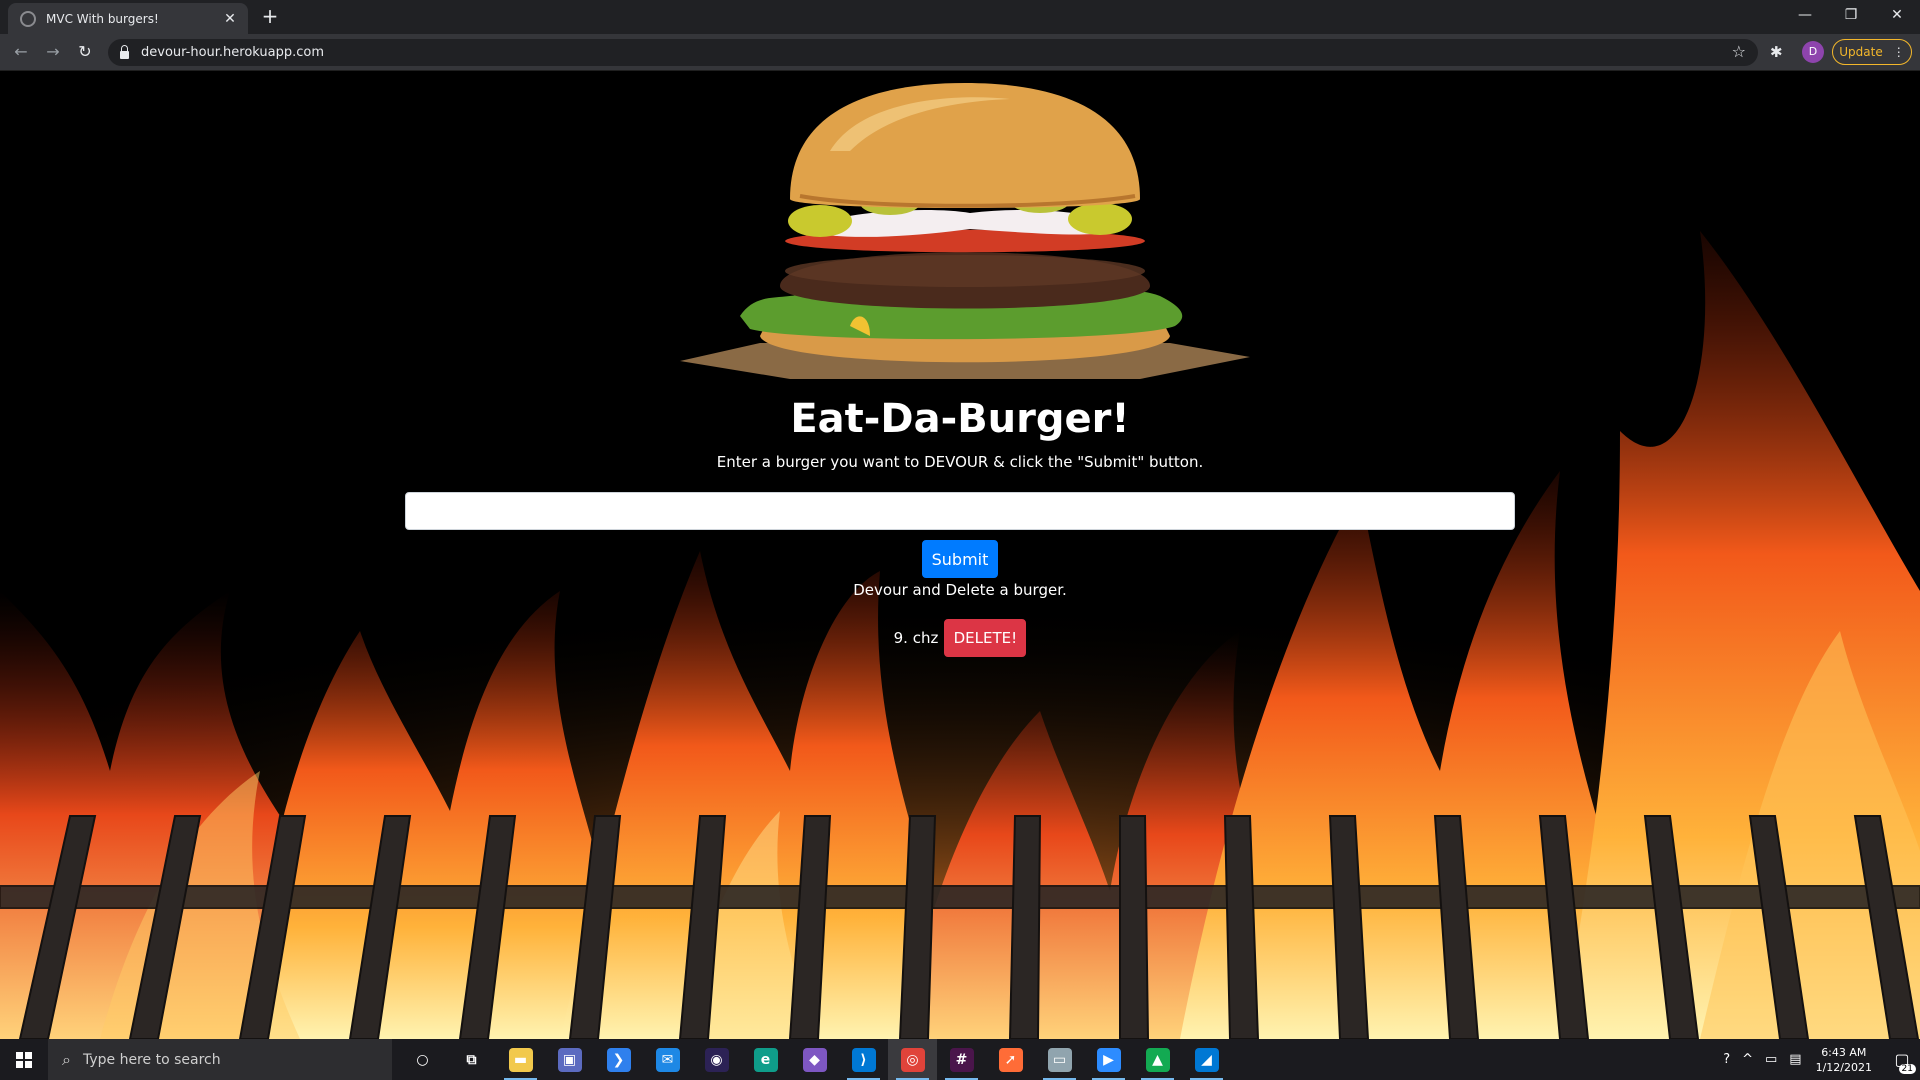  Describe the element at coordinates (1795, 1059) in the screenshot. I see `network-icon: ▤` at that location.